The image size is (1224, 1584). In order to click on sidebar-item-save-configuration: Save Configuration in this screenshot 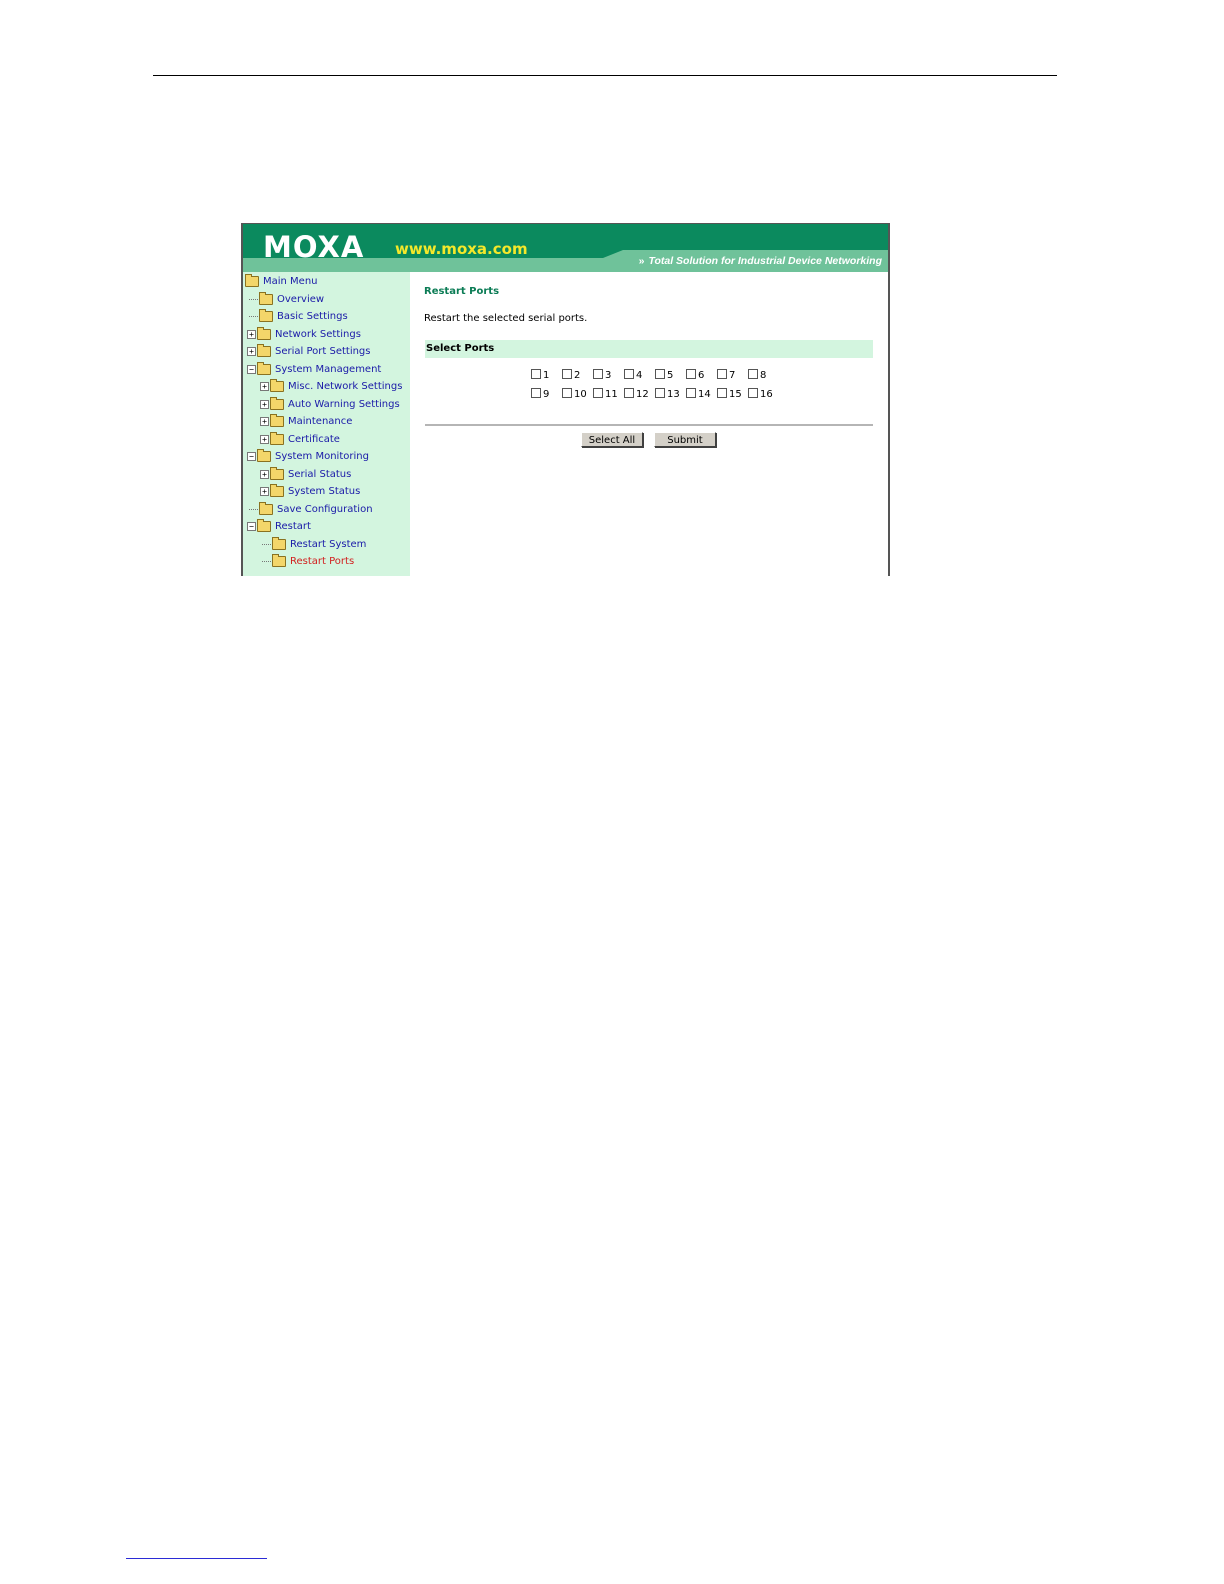, I will do `click(311, 509)`.